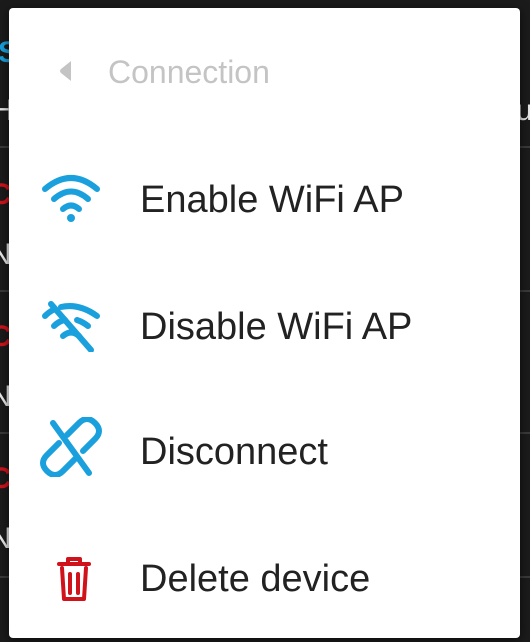  What do you see at coordinates (189, 72) in the screenshot?
I see `menu-header-label: Connection` at bounding box center [189, 72].